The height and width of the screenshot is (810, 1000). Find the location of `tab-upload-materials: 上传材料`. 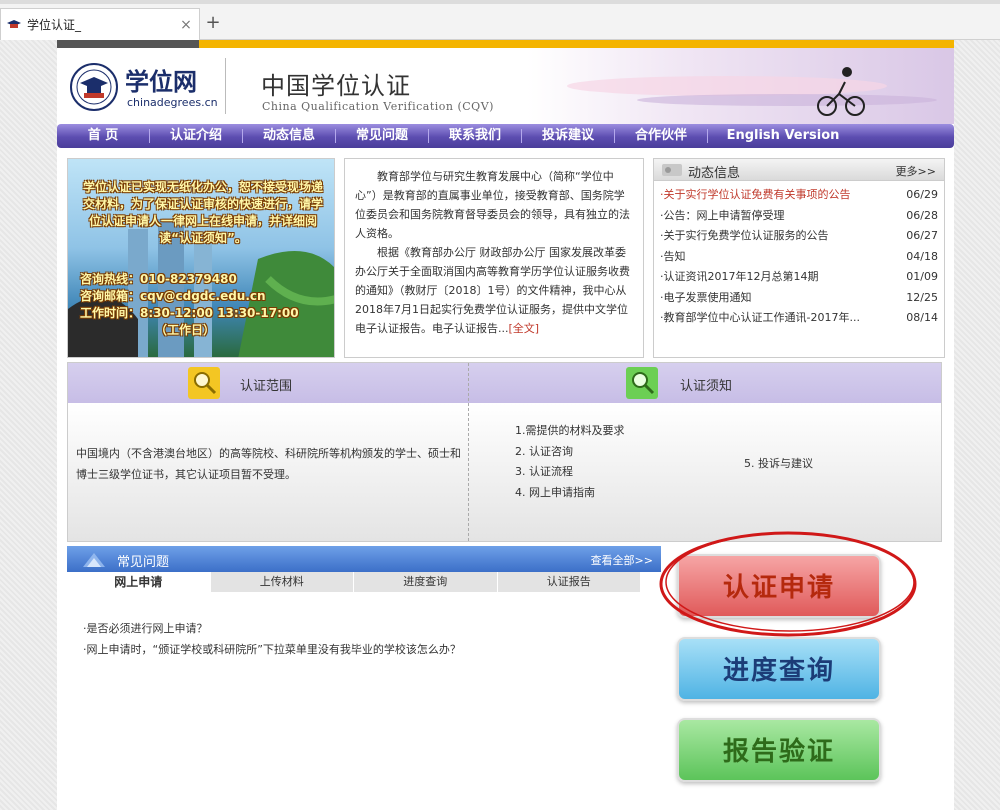

tab-upload-materials: 上传材料 is located at coordinates (282, 582).